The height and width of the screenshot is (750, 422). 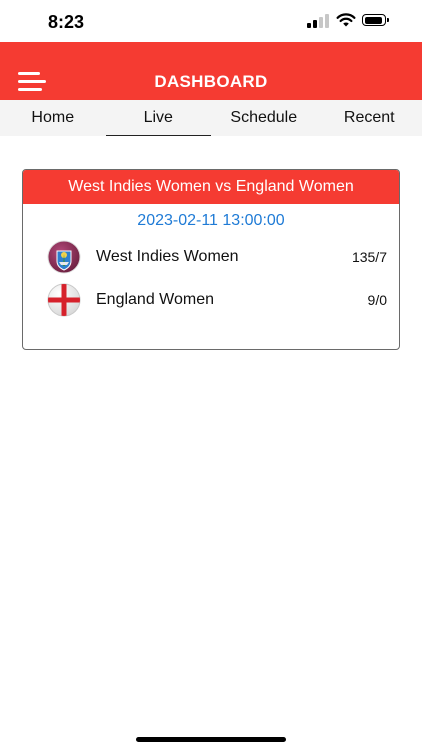 What do you see at coordinates (377, 300) in the screenshot?
I see `team-score: 9/0` at bounding box center [377, 300].